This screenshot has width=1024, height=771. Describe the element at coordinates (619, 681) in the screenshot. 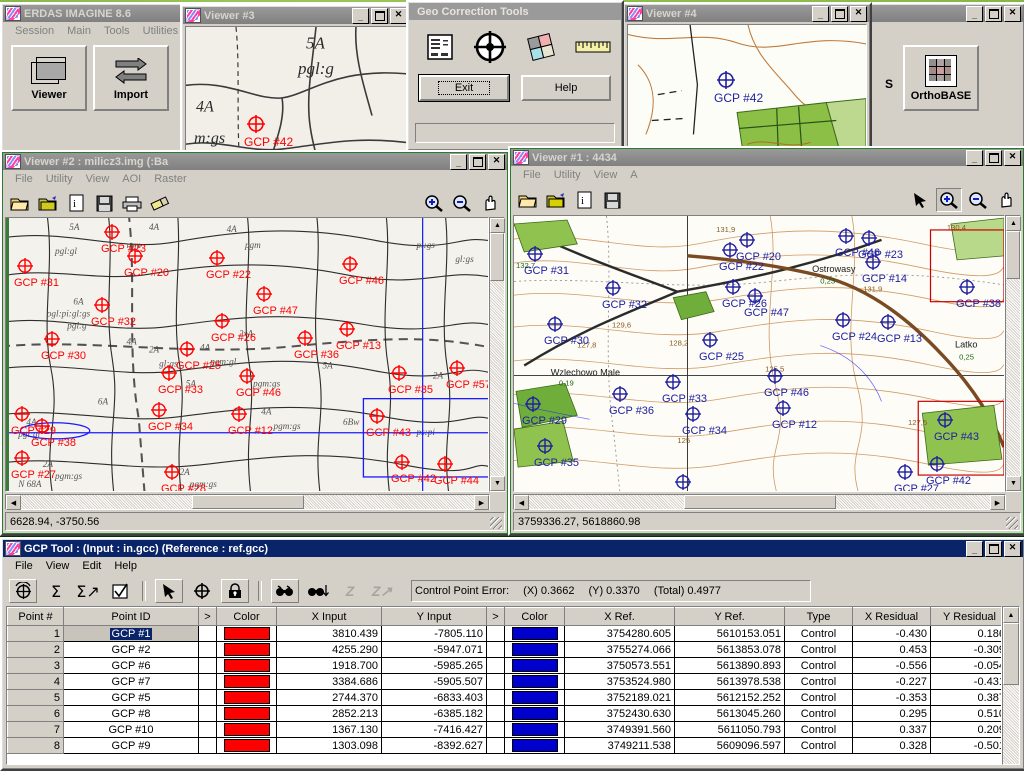

I see `x-ref-cell: 3753524.980` at that location.